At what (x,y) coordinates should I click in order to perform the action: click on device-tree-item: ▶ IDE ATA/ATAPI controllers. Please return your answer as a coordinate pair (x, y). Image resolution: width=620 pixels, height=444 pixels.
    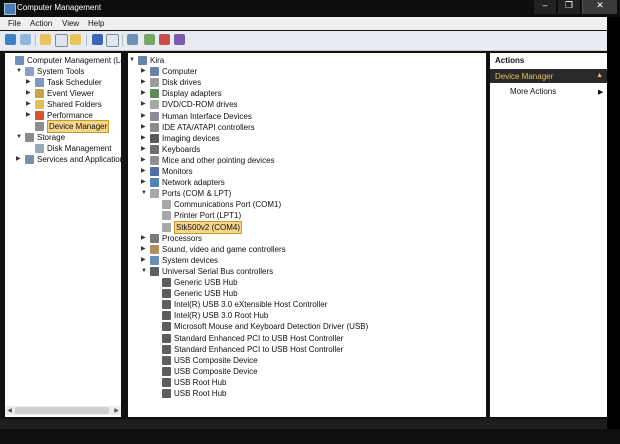
    Looking at the image, I should click on (313, 127).